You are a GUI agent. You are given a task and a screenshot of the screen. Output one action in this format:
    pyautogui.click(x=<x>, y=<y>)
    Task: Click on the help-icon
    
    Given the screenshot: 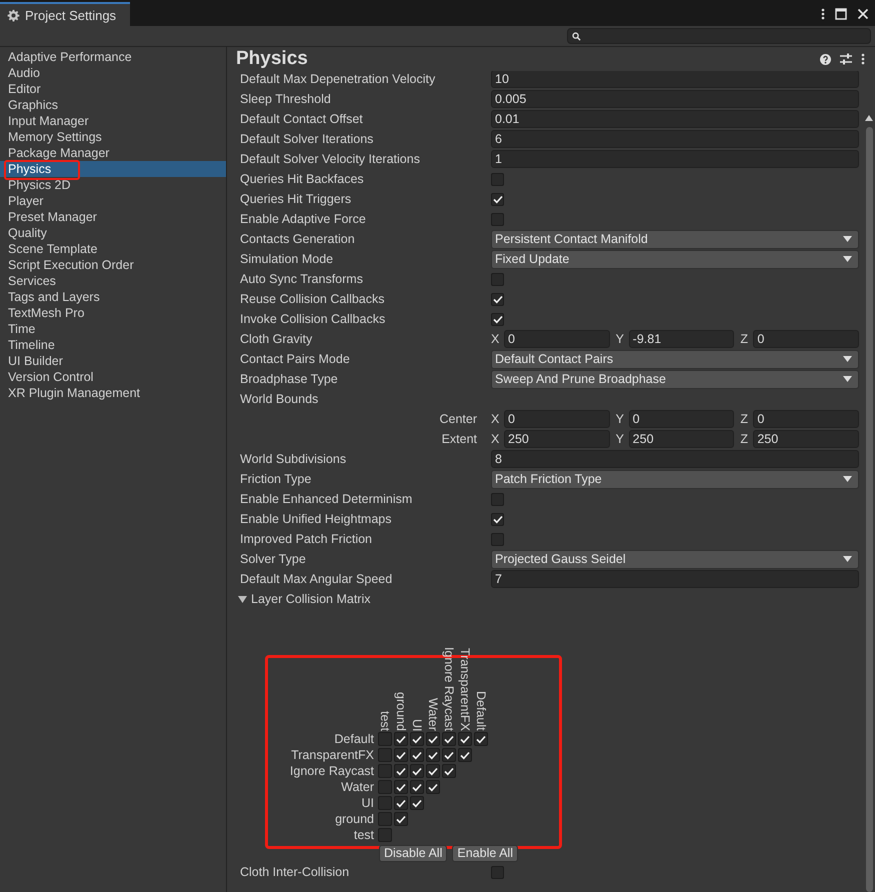 What is the action you would take?
    pyautogui.click(x=825, y=59)
    